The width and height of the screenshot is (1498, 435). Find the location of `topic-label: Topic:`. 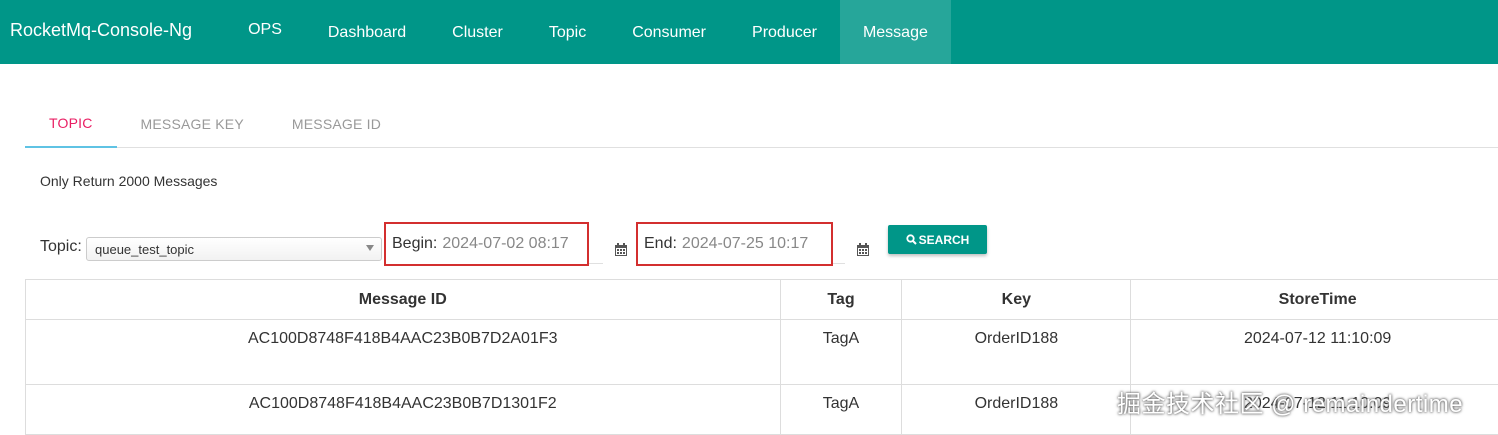

topic-label: Topic: is located at coordinates (61, 247).